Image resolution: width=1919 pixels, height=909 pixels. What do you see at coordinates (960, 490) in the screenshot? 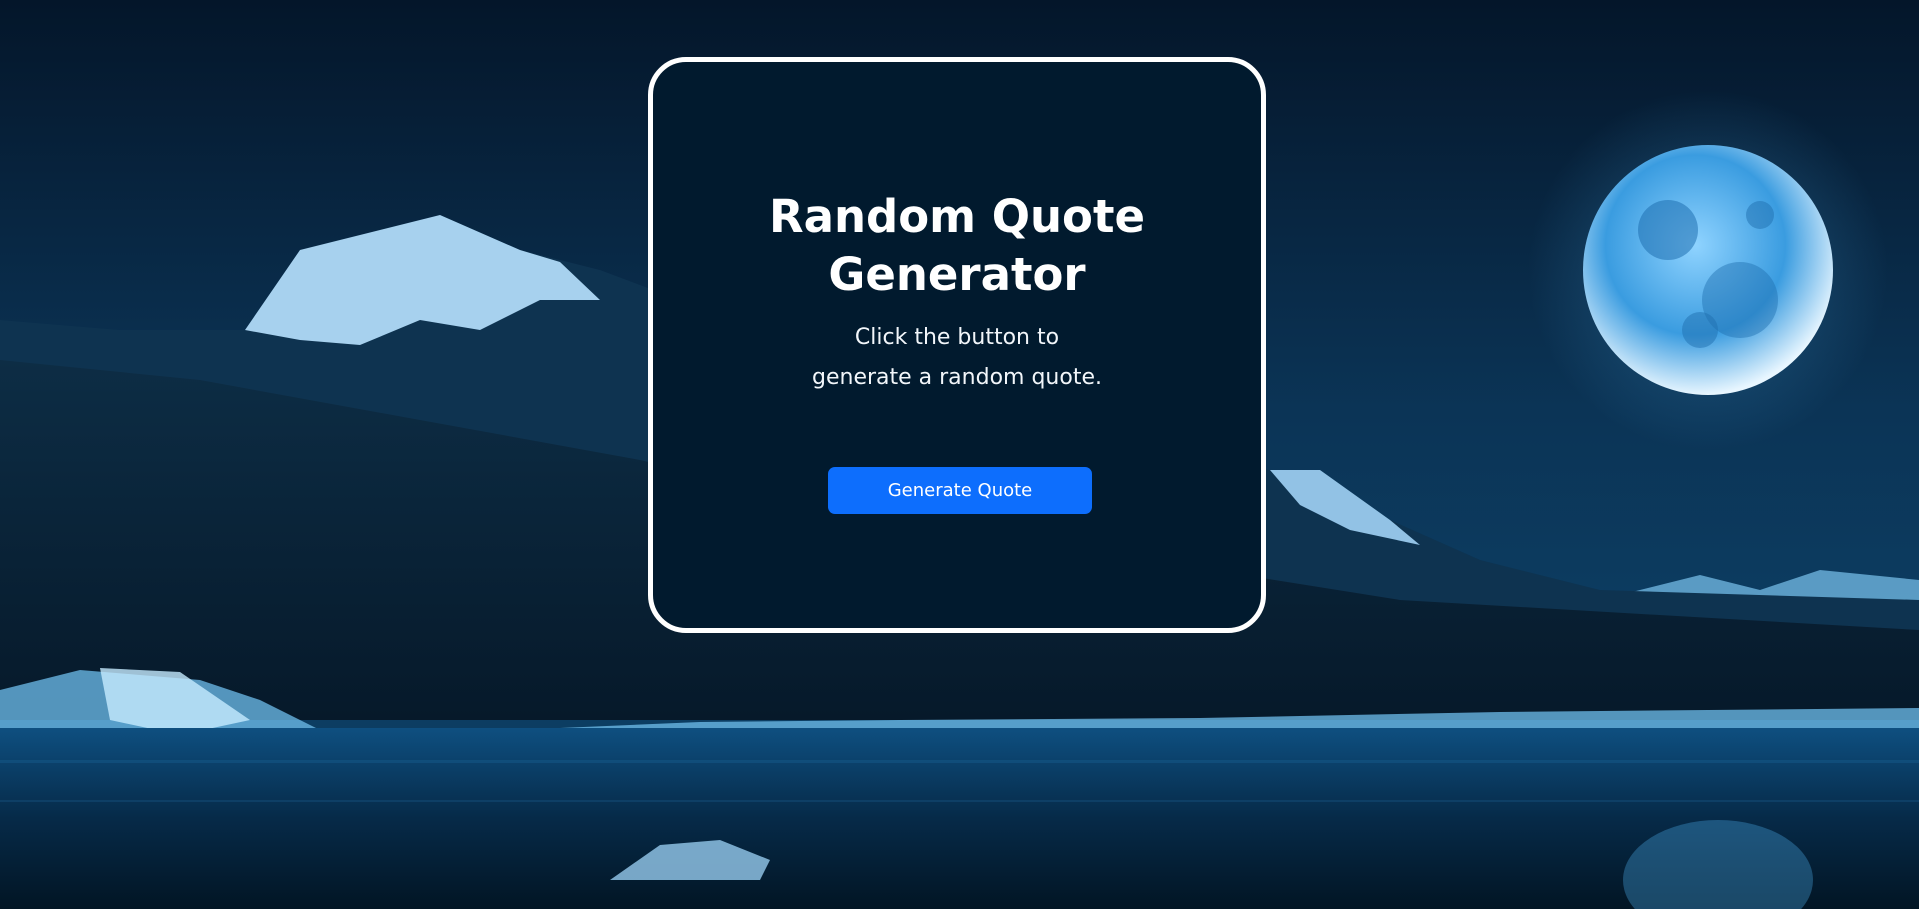
I see `generate-quote-button: Generate Quote` at bounding box center [960, 490].